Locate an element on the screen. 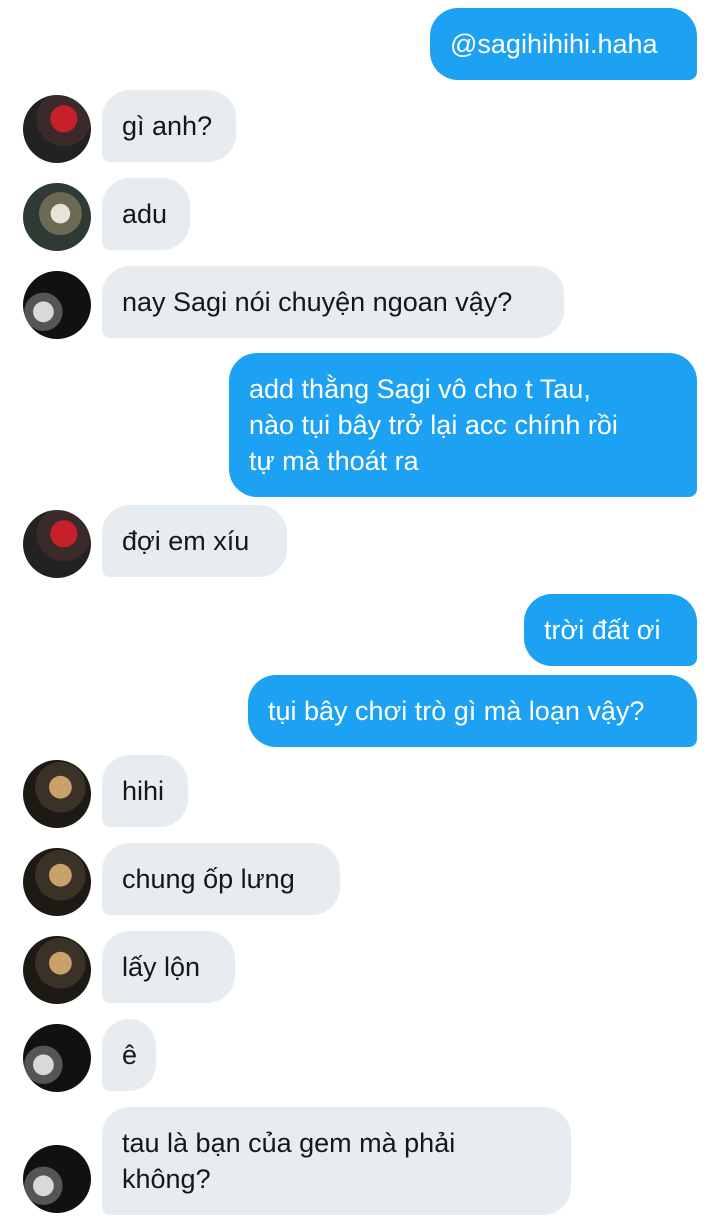 This screenshot has width=720, height=1228. message-bubble-incoming: tau là bạn của gem mà phải không? is located at coordinates (336, 1161).